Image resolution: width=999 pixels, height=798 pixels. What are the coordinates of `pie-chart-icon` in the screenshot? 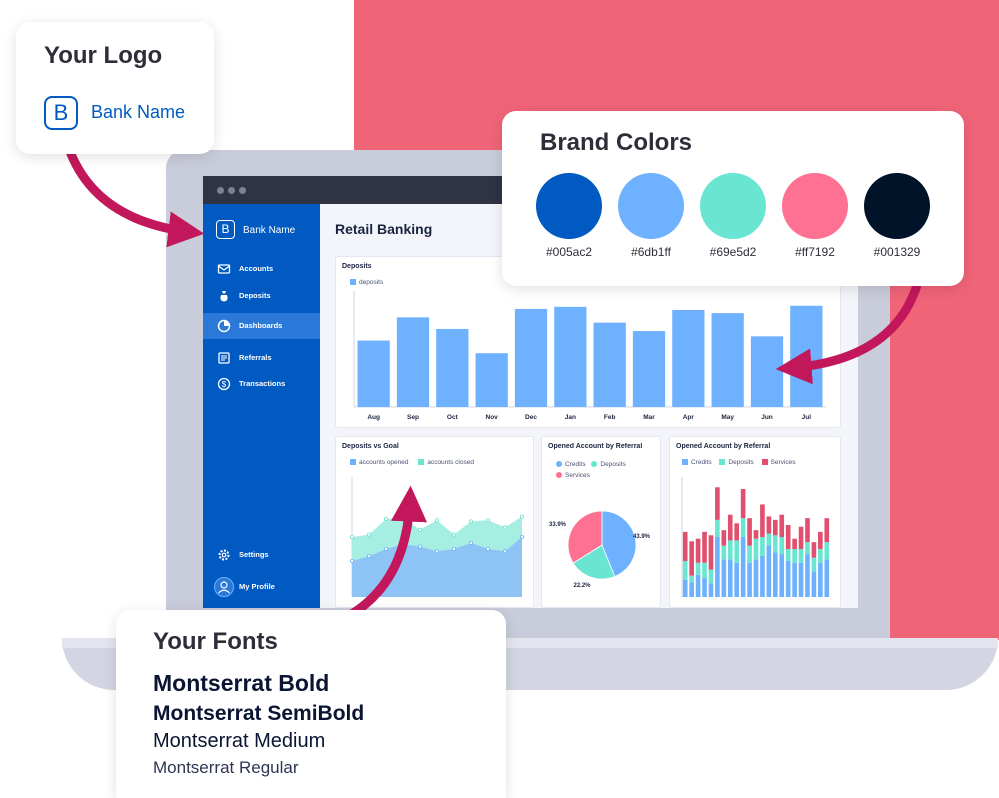 It's located at (224, 326).